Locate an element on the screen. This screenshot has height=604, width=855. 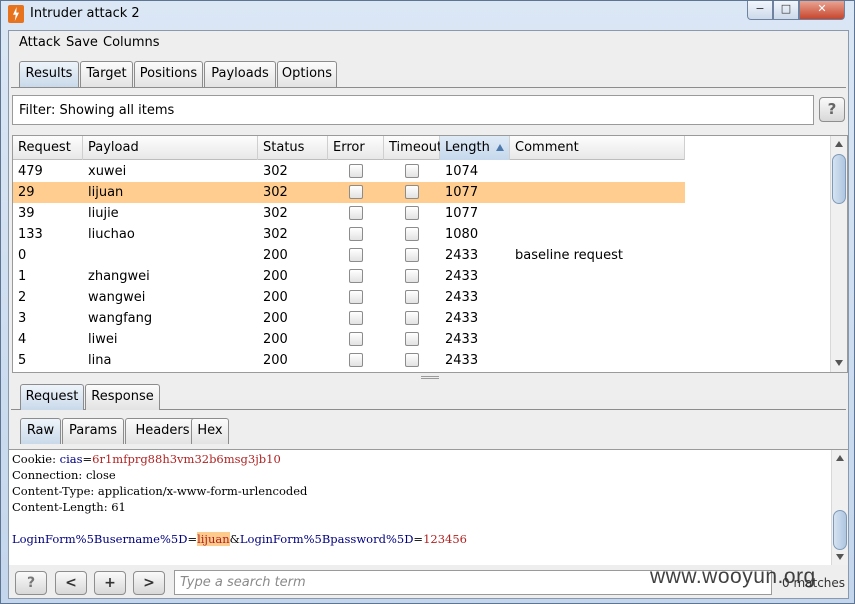
col-request-header: Request is located at coordinates (48, 148).